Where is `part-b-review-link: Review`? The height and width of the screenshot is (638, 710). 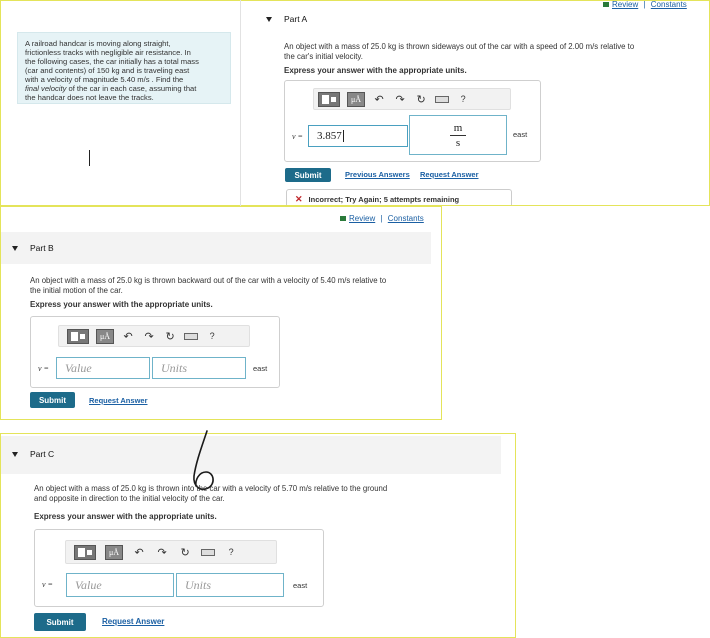 part-b-review-link: Review is located at coordinates (362, 218).